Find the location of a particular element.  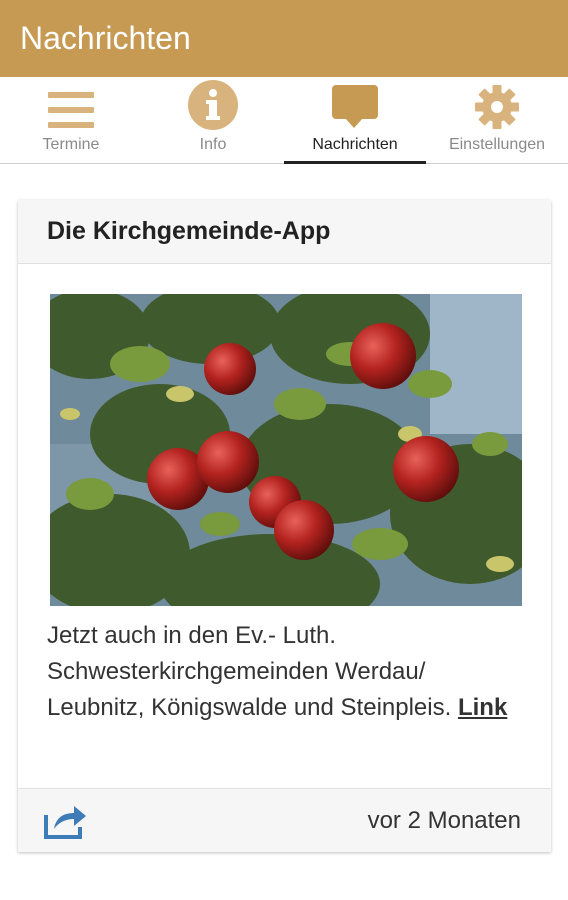

menu-icon is located at coordinates (71, 110).